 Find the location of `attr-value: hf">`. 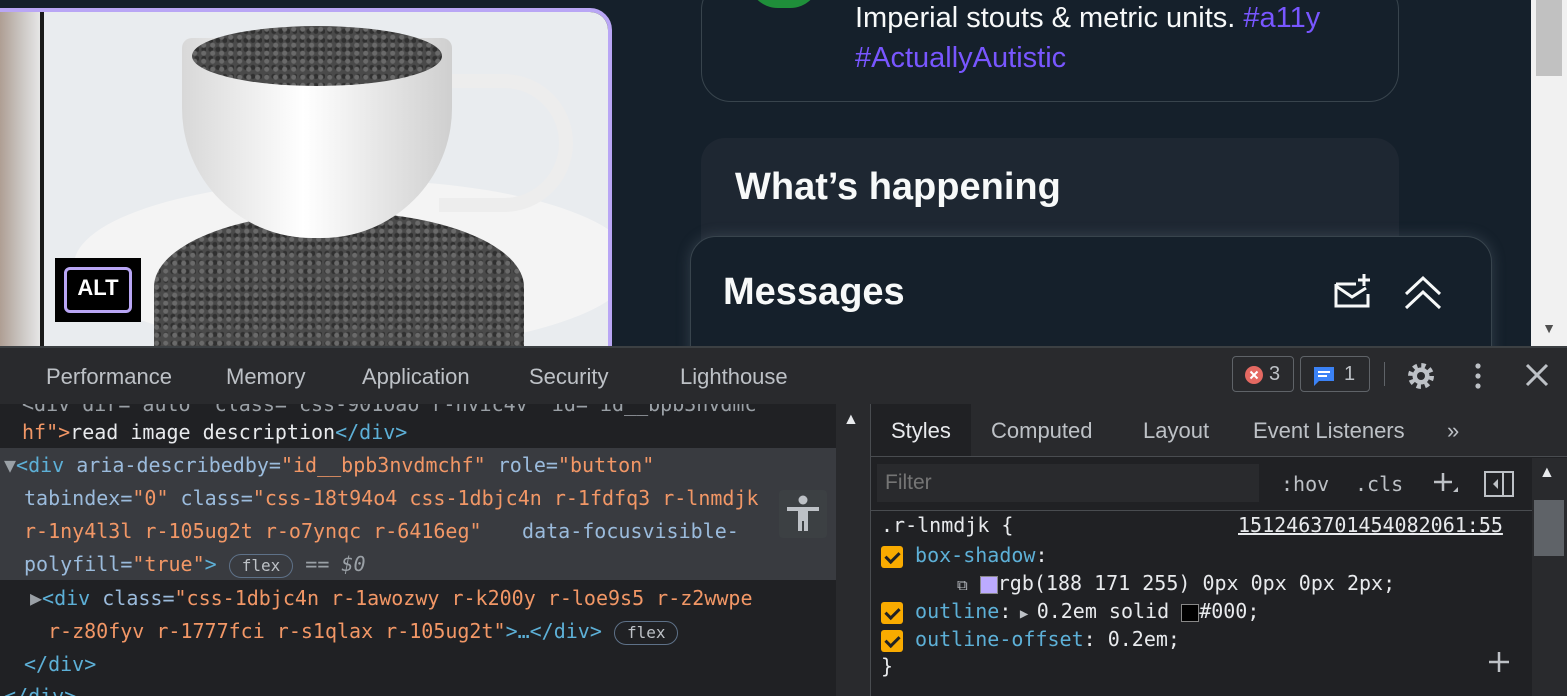

attr-value: hf"> is located at coordinates (46, 432).